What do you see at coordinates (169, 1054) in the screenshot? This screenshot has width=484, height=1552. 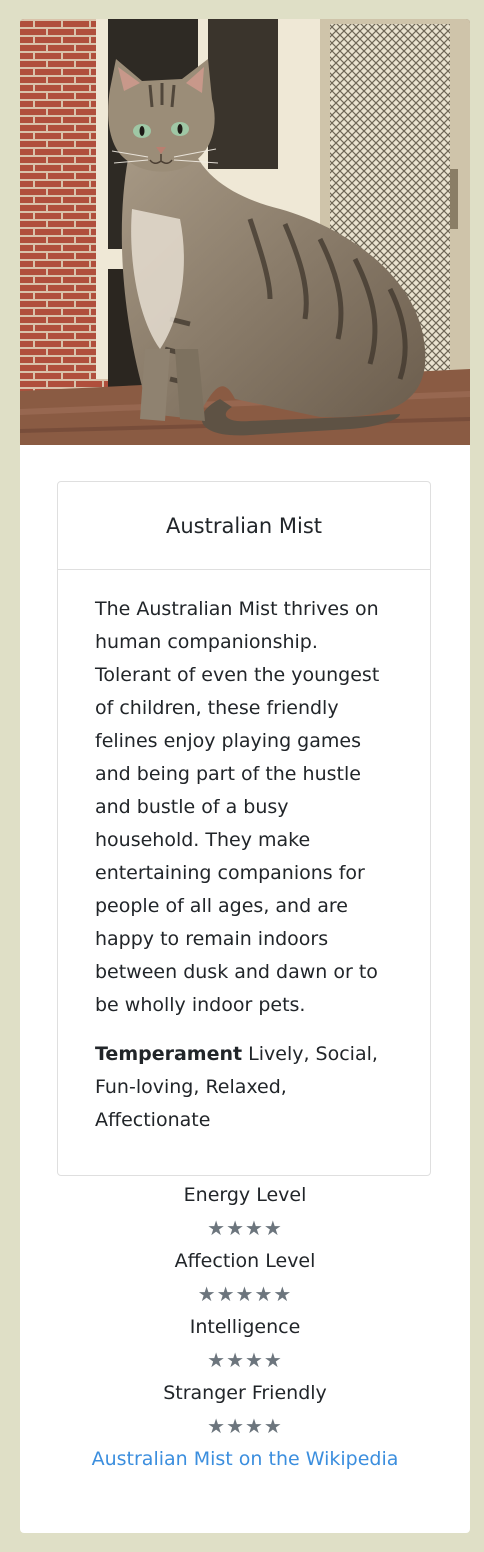 I see `temperament-label: Temperament` at bounding box center [169, 1054].